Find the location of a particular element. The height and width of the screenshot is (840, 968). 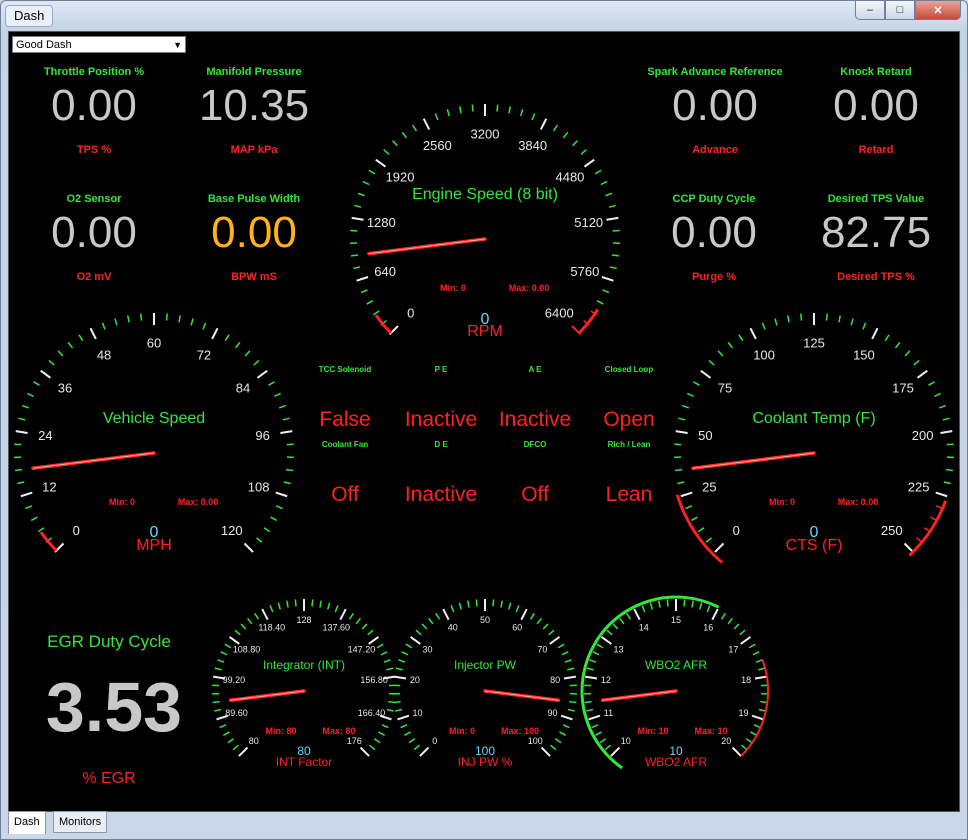

rpm-unit-label: RPM is located at coordinates (485, 331).